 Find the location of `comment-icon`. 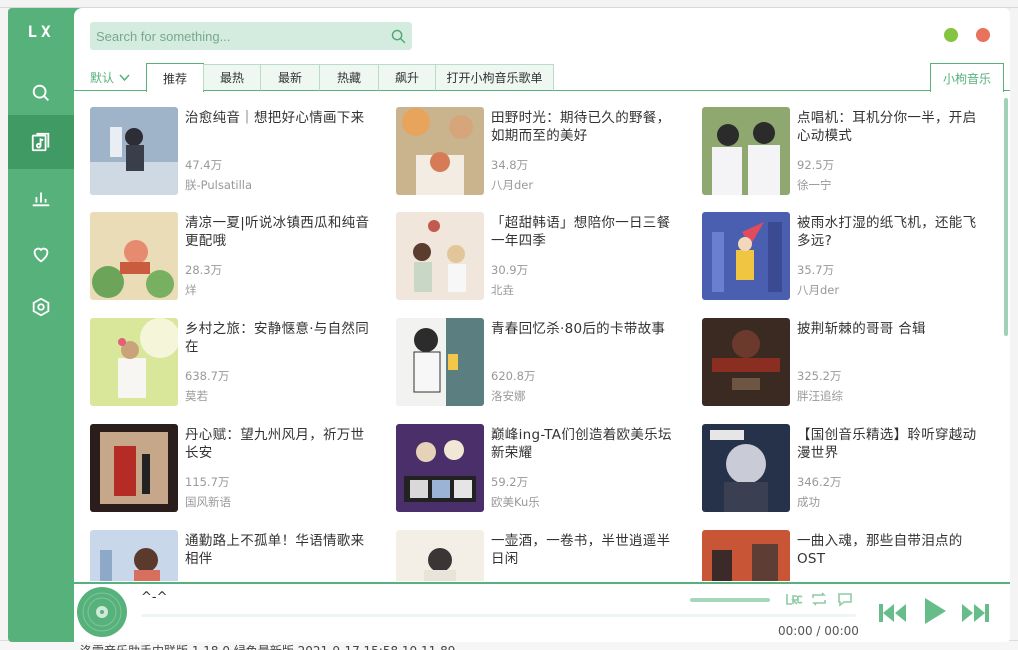

comment-icon is located at coordinates (845, 600).